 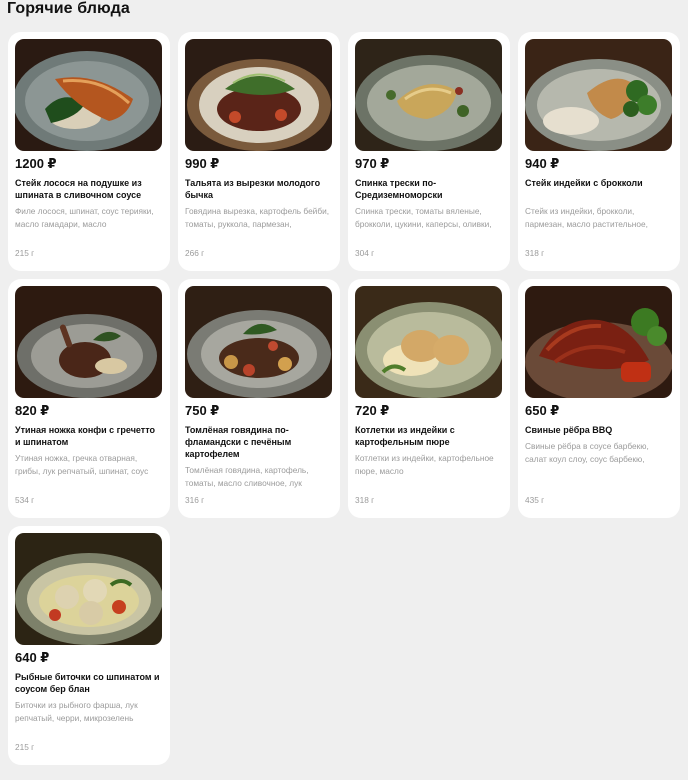 I want to click on price: 750 ₽, so click(x=202, y=410).